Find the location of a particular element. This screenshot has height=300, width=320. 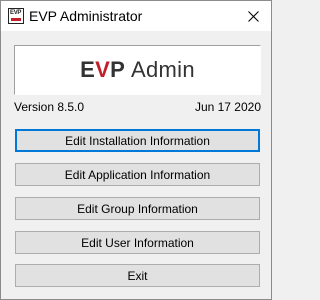

version-info: Version 8.5.0 Jun 17 2020 is located at coordinates (137, 107).